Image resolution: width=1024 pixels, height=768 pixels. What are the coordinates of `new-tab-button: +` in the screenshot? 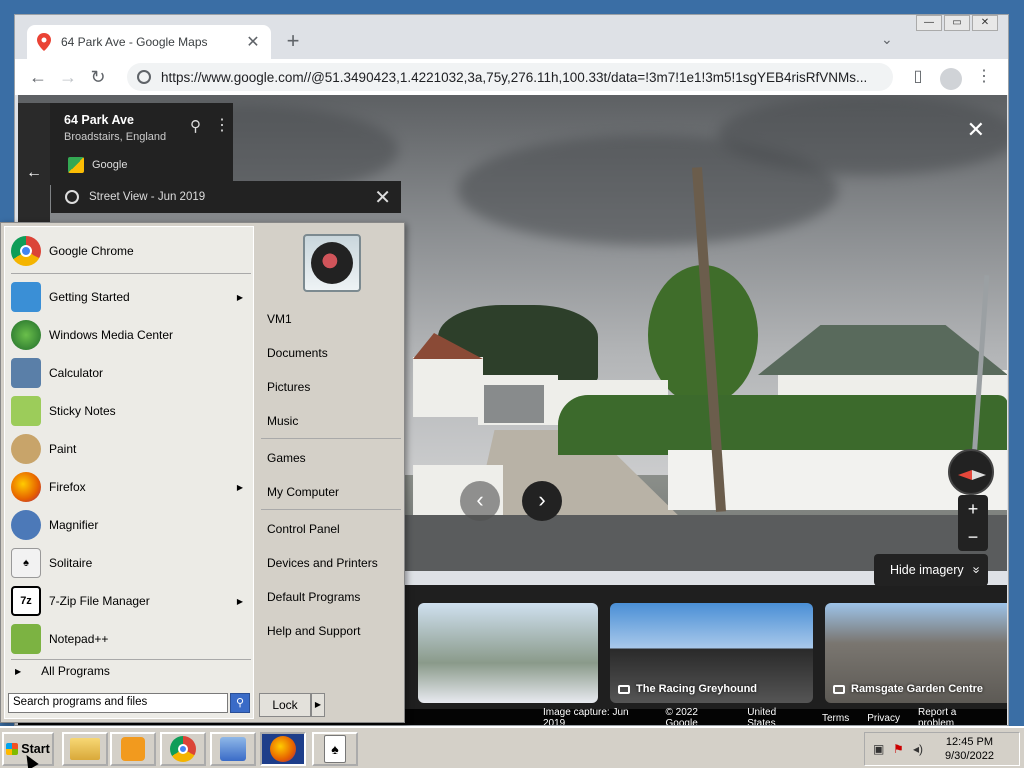 It's located at (293, 41).